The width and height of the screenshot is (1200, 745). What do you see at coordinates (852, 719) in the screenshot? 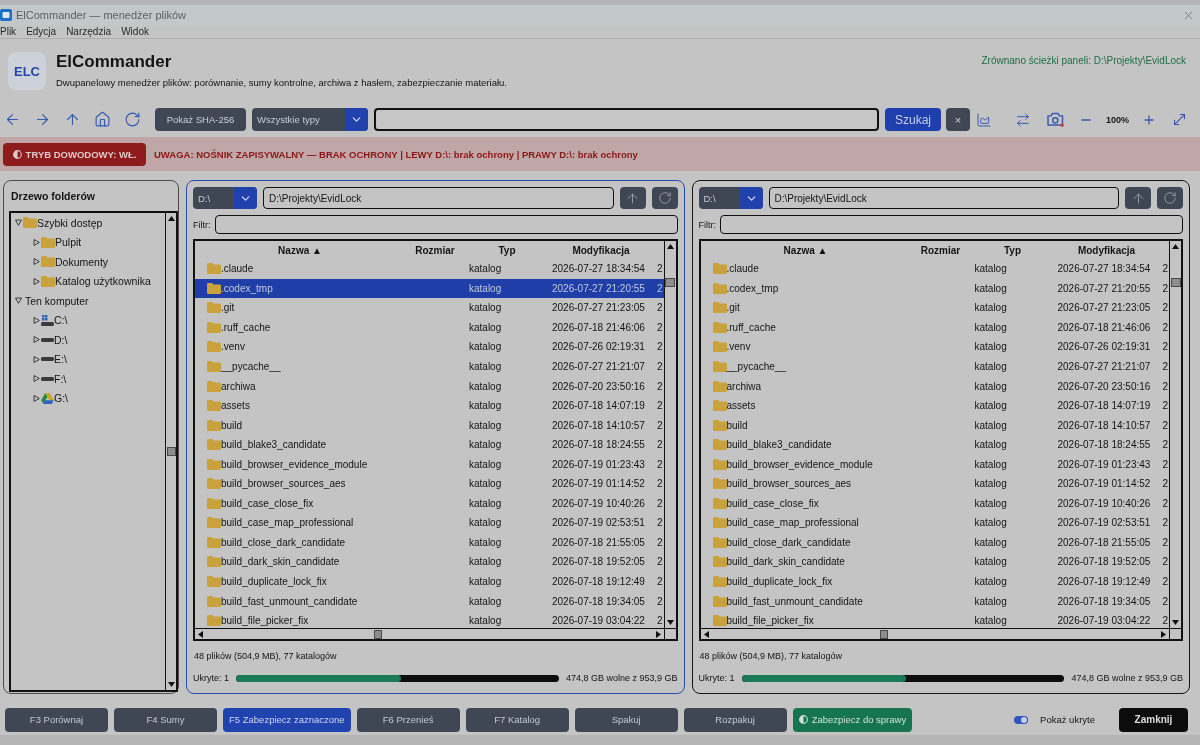
I see `action-button: Zabezpiecz do sprawy` at bounding box center [852, 719].